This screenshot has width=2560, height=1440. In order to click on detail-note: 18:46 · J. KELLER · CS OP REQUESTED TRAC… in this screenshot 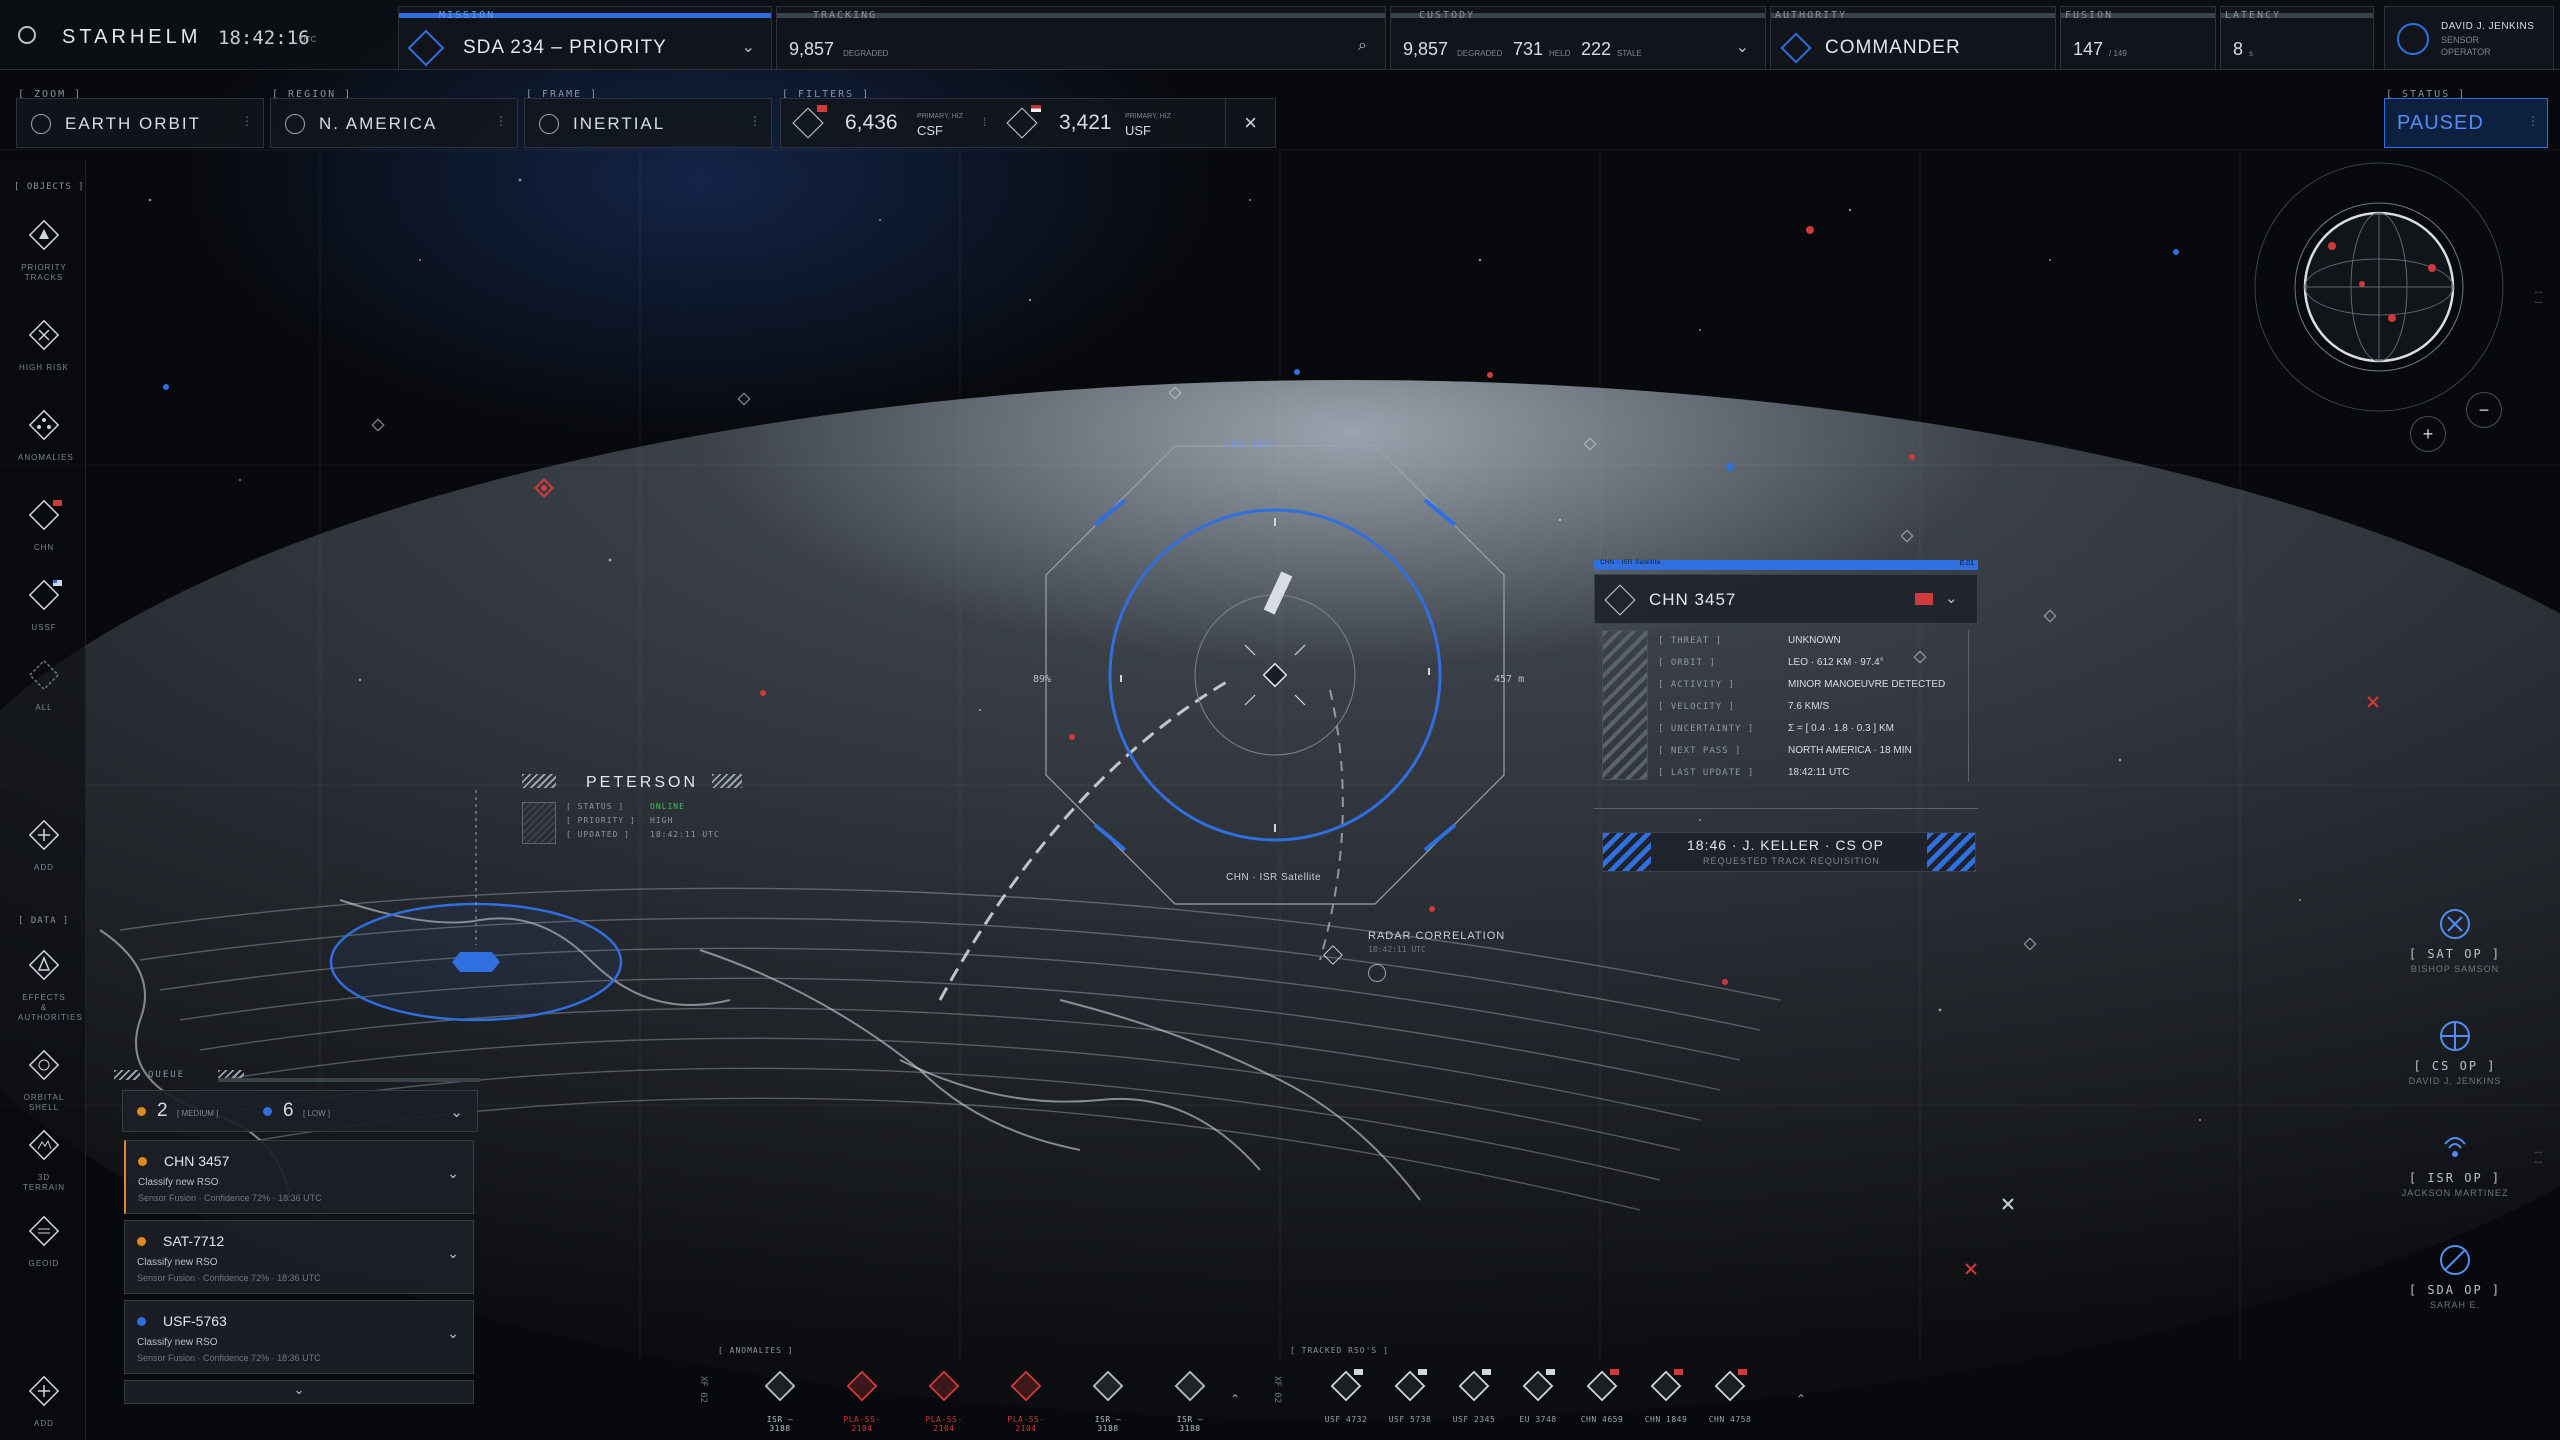, I will do `click(1789, 852)`.